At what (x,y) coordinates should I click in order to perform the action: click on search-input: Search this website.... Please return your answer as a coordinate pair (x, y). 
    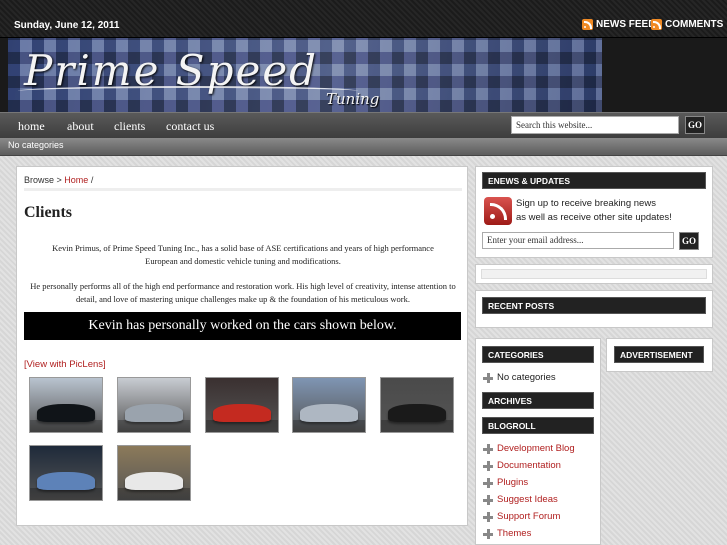
    Looking at the image, I should click on (595, 125).